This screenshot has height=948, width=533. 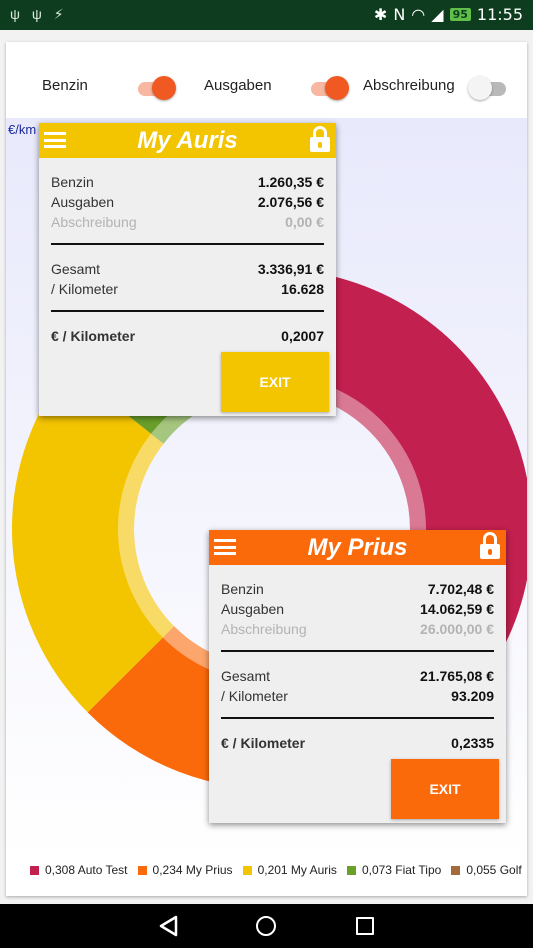 I want to click on notification-icons: ψ ψ ⚡, so click(x=39, y=14).